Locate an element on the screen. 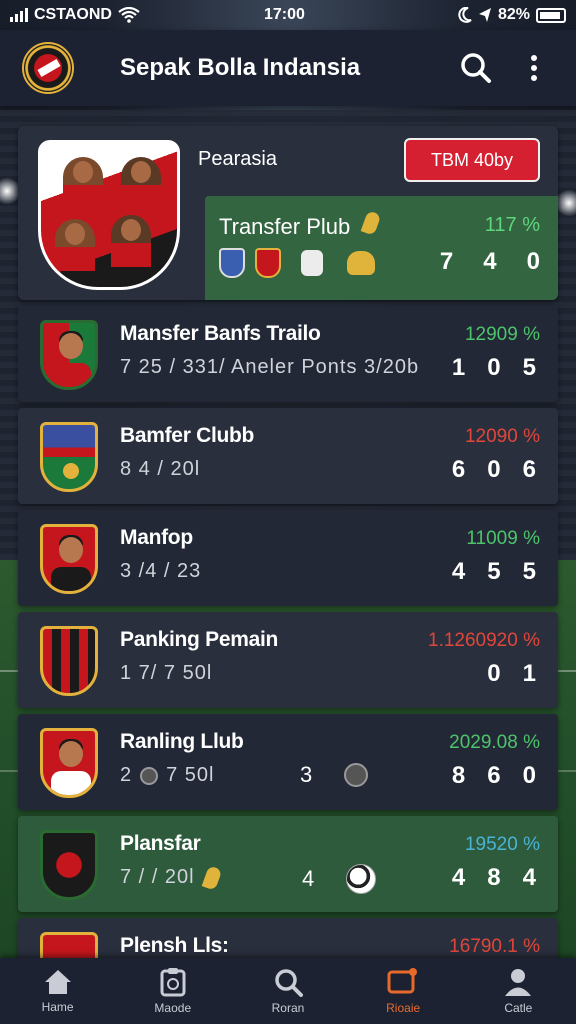 This screenshot has width=576, height=1024. item-score: 105 is located at coordinates (493, 367).